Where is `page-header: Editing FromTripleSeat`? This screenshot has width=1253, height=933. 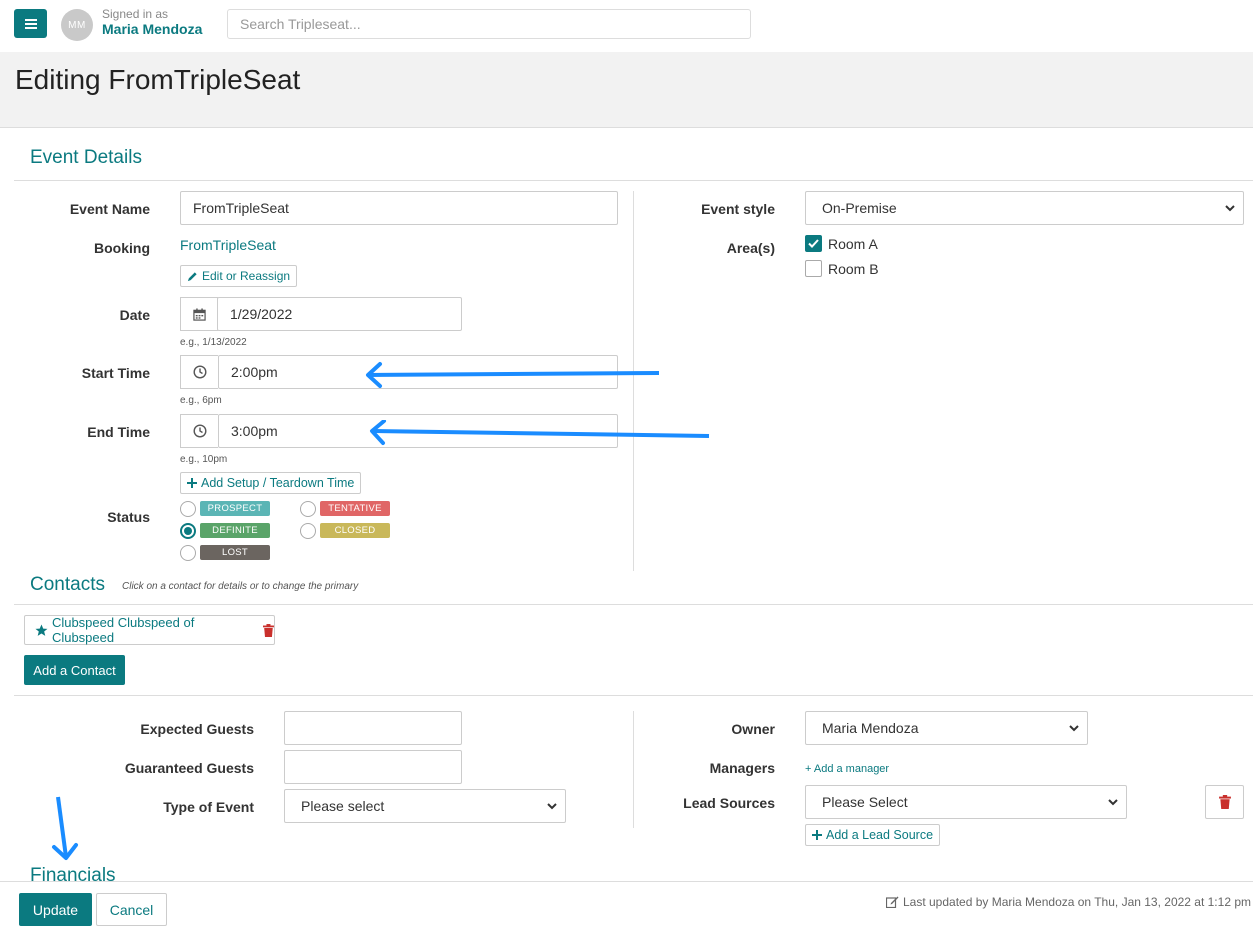
page-header: Editing FromTripleSeat is located at coordinates (626, 90).